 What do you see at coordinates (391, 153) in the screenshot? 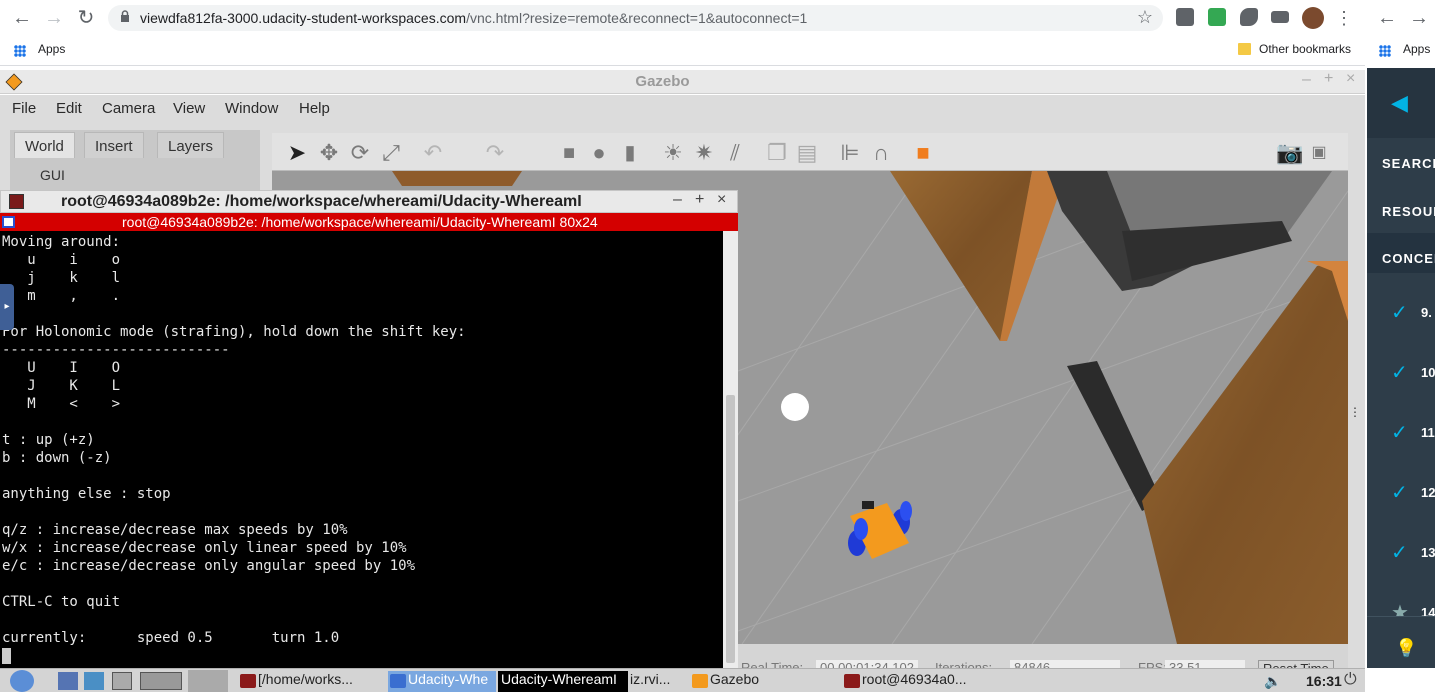
I see `scale-icon: ⤢` at bounding box center [391, 153].